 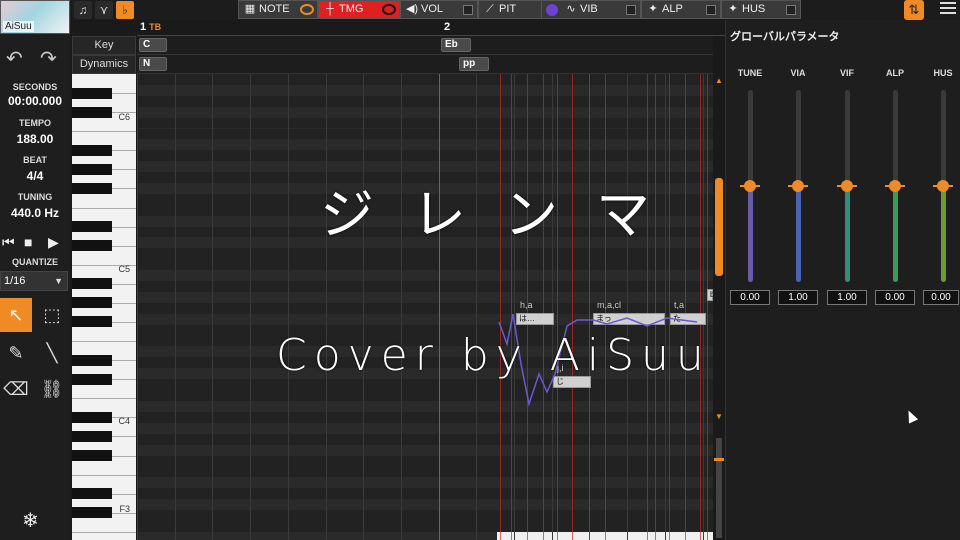 What do you see at coordinates (83, 10) in the screenshot?
I see `metronome-icon: ♫` at bounding box center [83, 10].